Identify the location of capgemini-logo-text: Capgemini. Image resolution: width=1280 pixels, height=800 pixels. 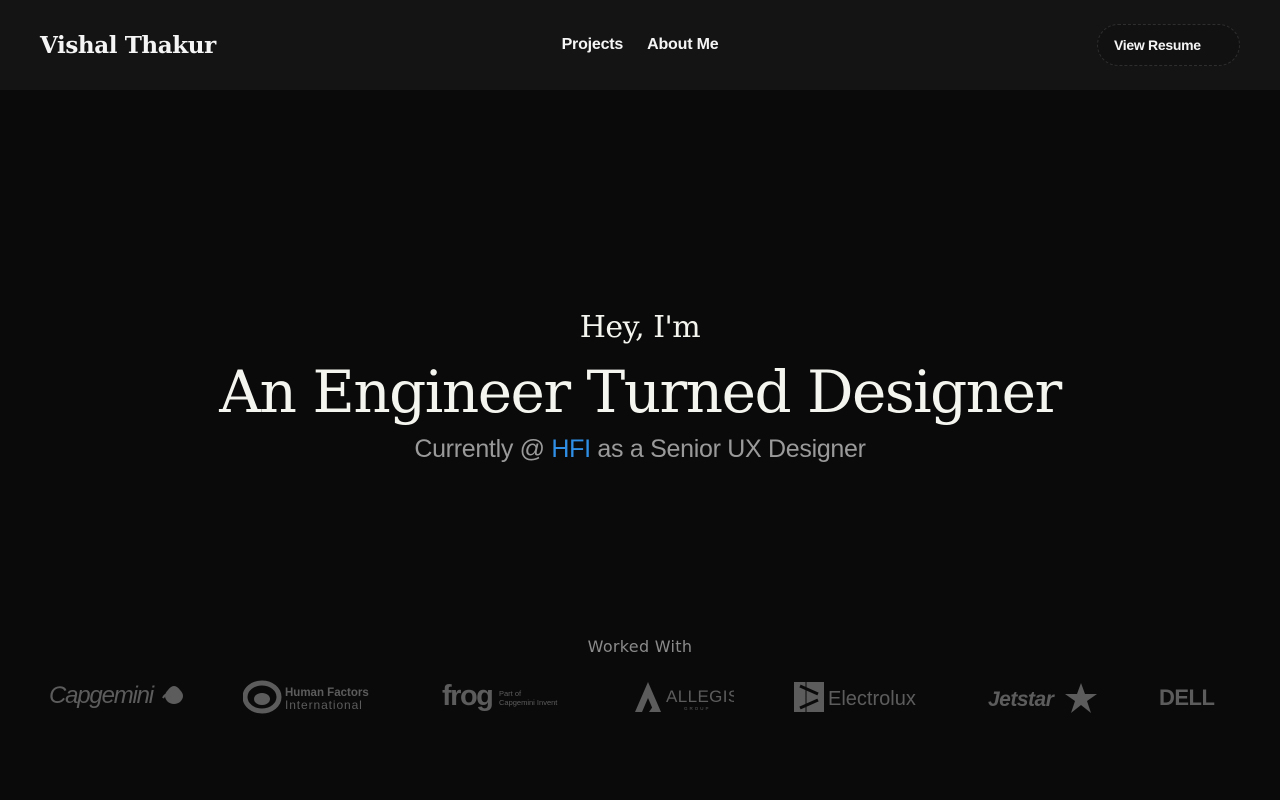
(102, 695).